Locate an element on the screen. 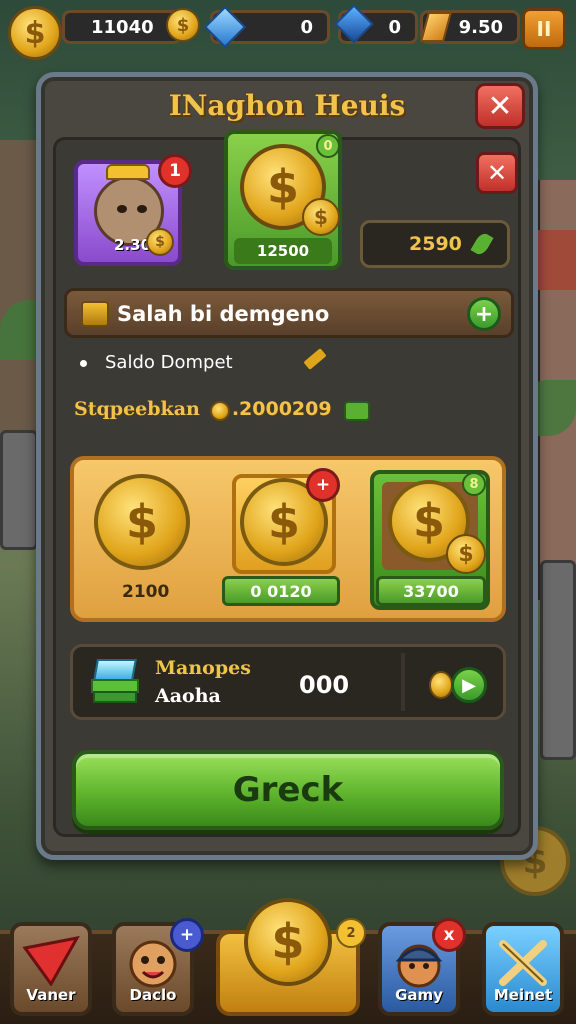 This screenshot has width=576, height=1024. bullet-icon is located at coordinates (83, 363).